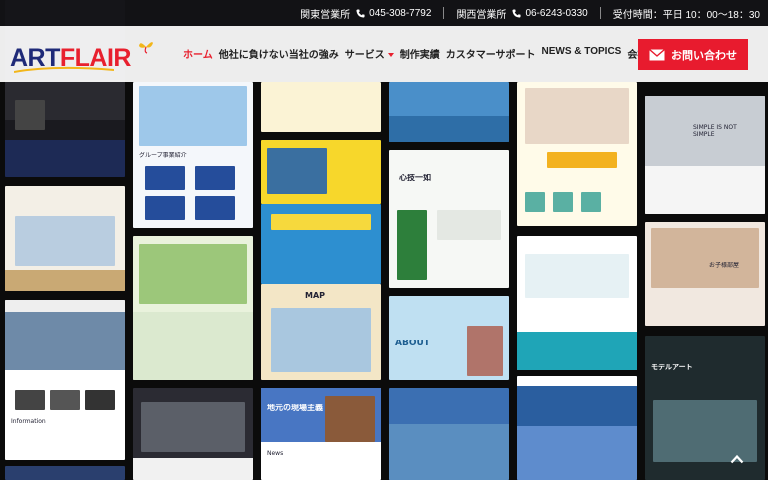 The height and width of the screenshot is (480, 768). I want to click on portfolio-tile: お子様部屋, so click(705, 274).